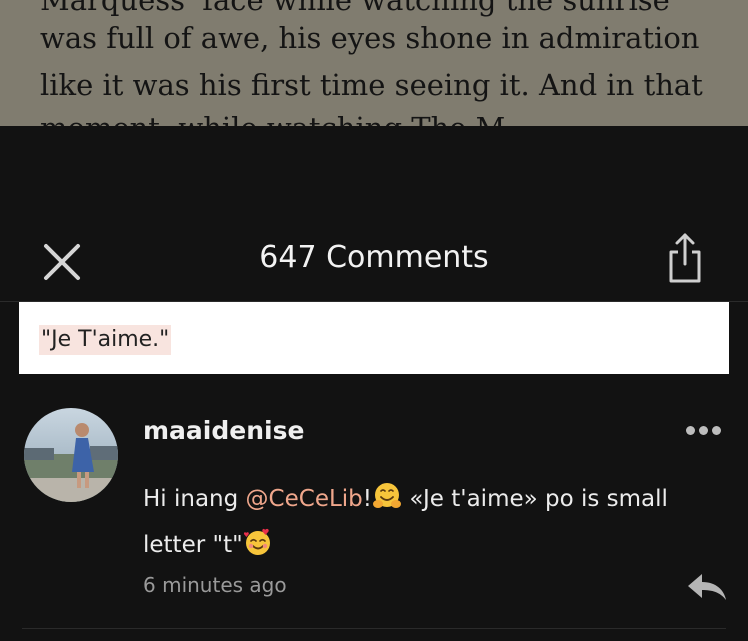 This screenshot has width=748, height=641. I want to click on comment-timestamp: 6 minutes ago, so click(215, 585).